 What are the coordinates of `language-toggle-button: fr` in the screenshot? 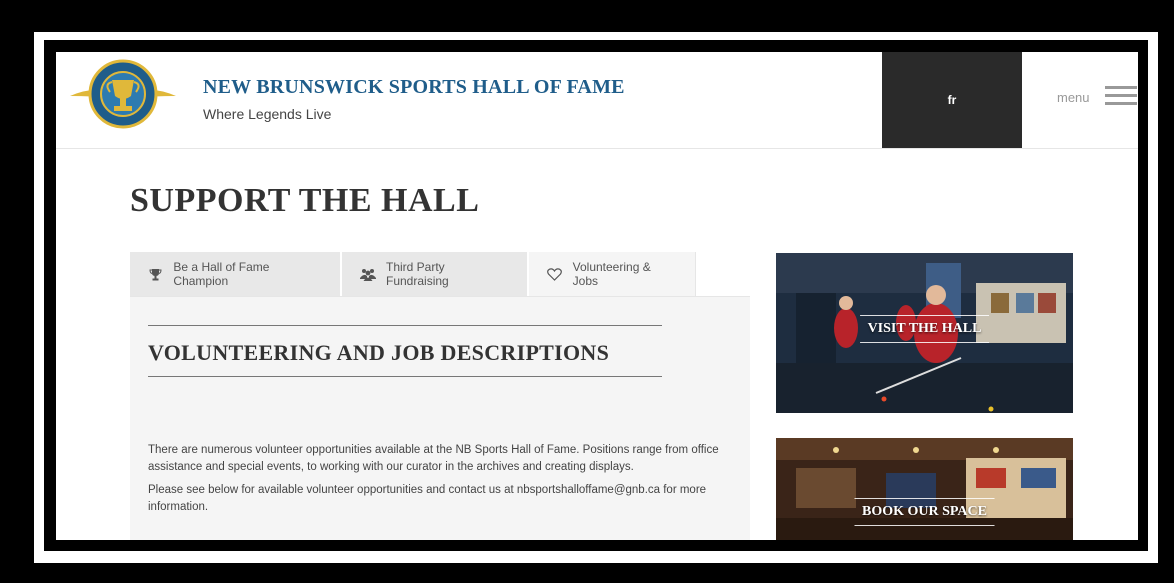 It's located at (952, 100).